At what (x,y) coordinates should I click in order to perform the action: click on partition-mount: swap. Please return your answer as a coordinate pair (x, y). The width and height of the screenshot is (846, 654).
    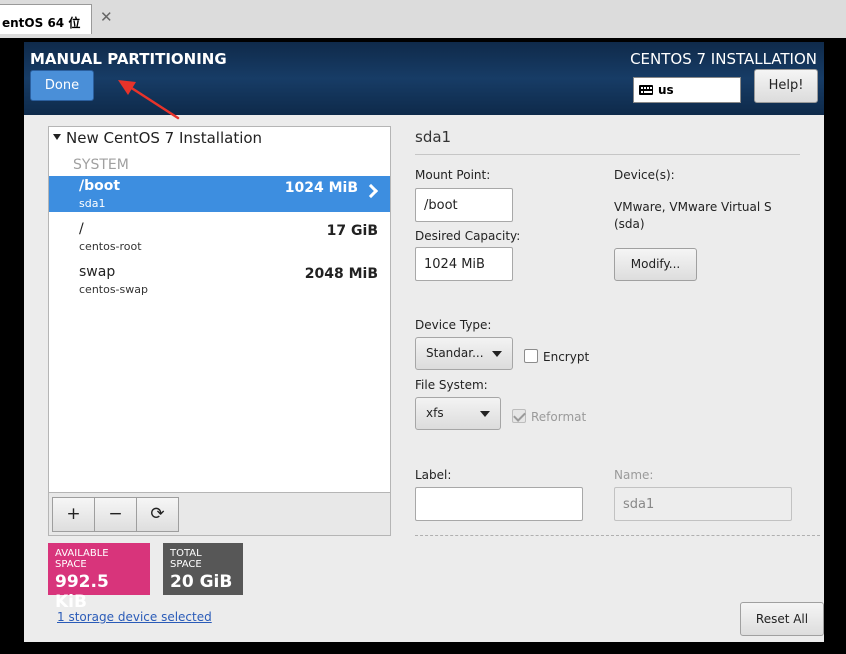
    Looking at the image, I should click on (97, 272).